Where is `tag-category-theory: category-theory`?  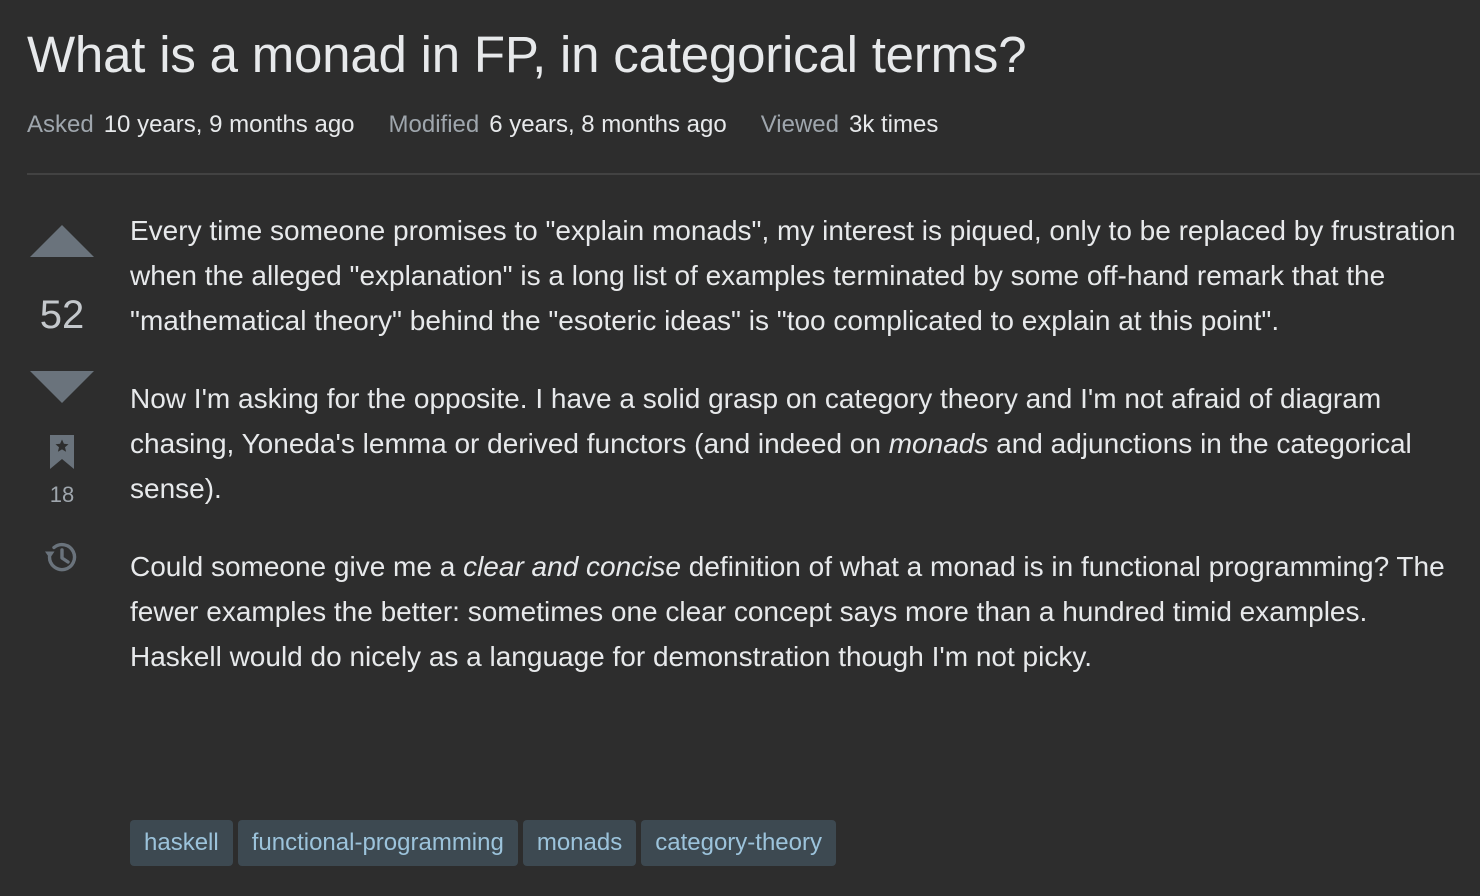
tag-category-theory: category-theory is located at coordinates (738, 843).